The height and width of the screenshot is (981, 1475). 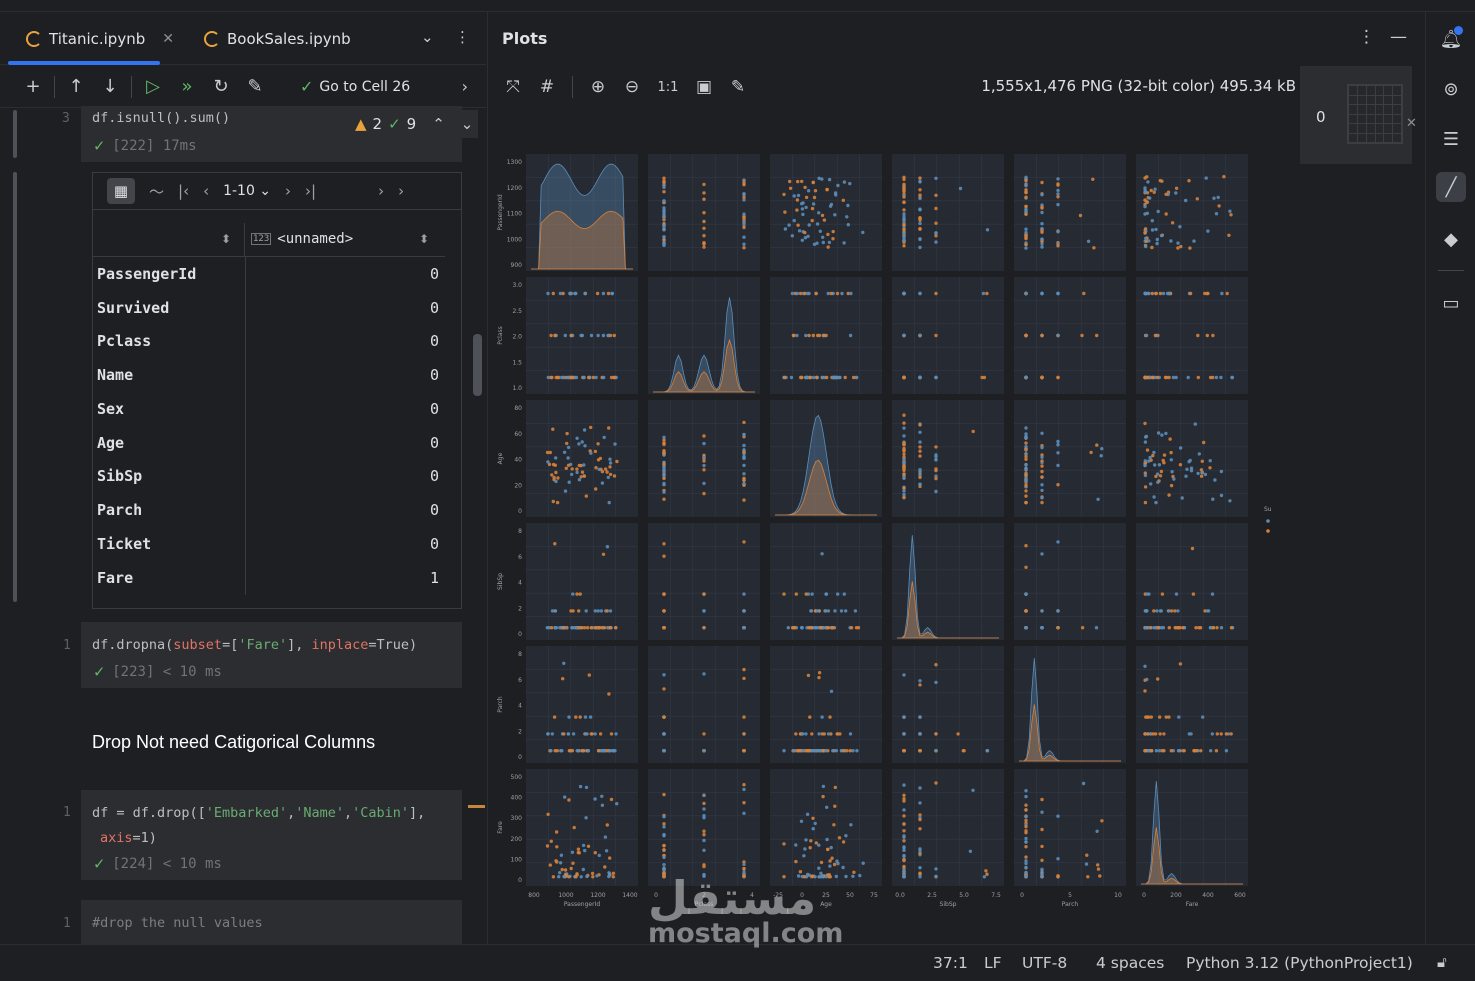 I want to click on execution-info: [224] < 10 ms, so click(x=167, y=864).